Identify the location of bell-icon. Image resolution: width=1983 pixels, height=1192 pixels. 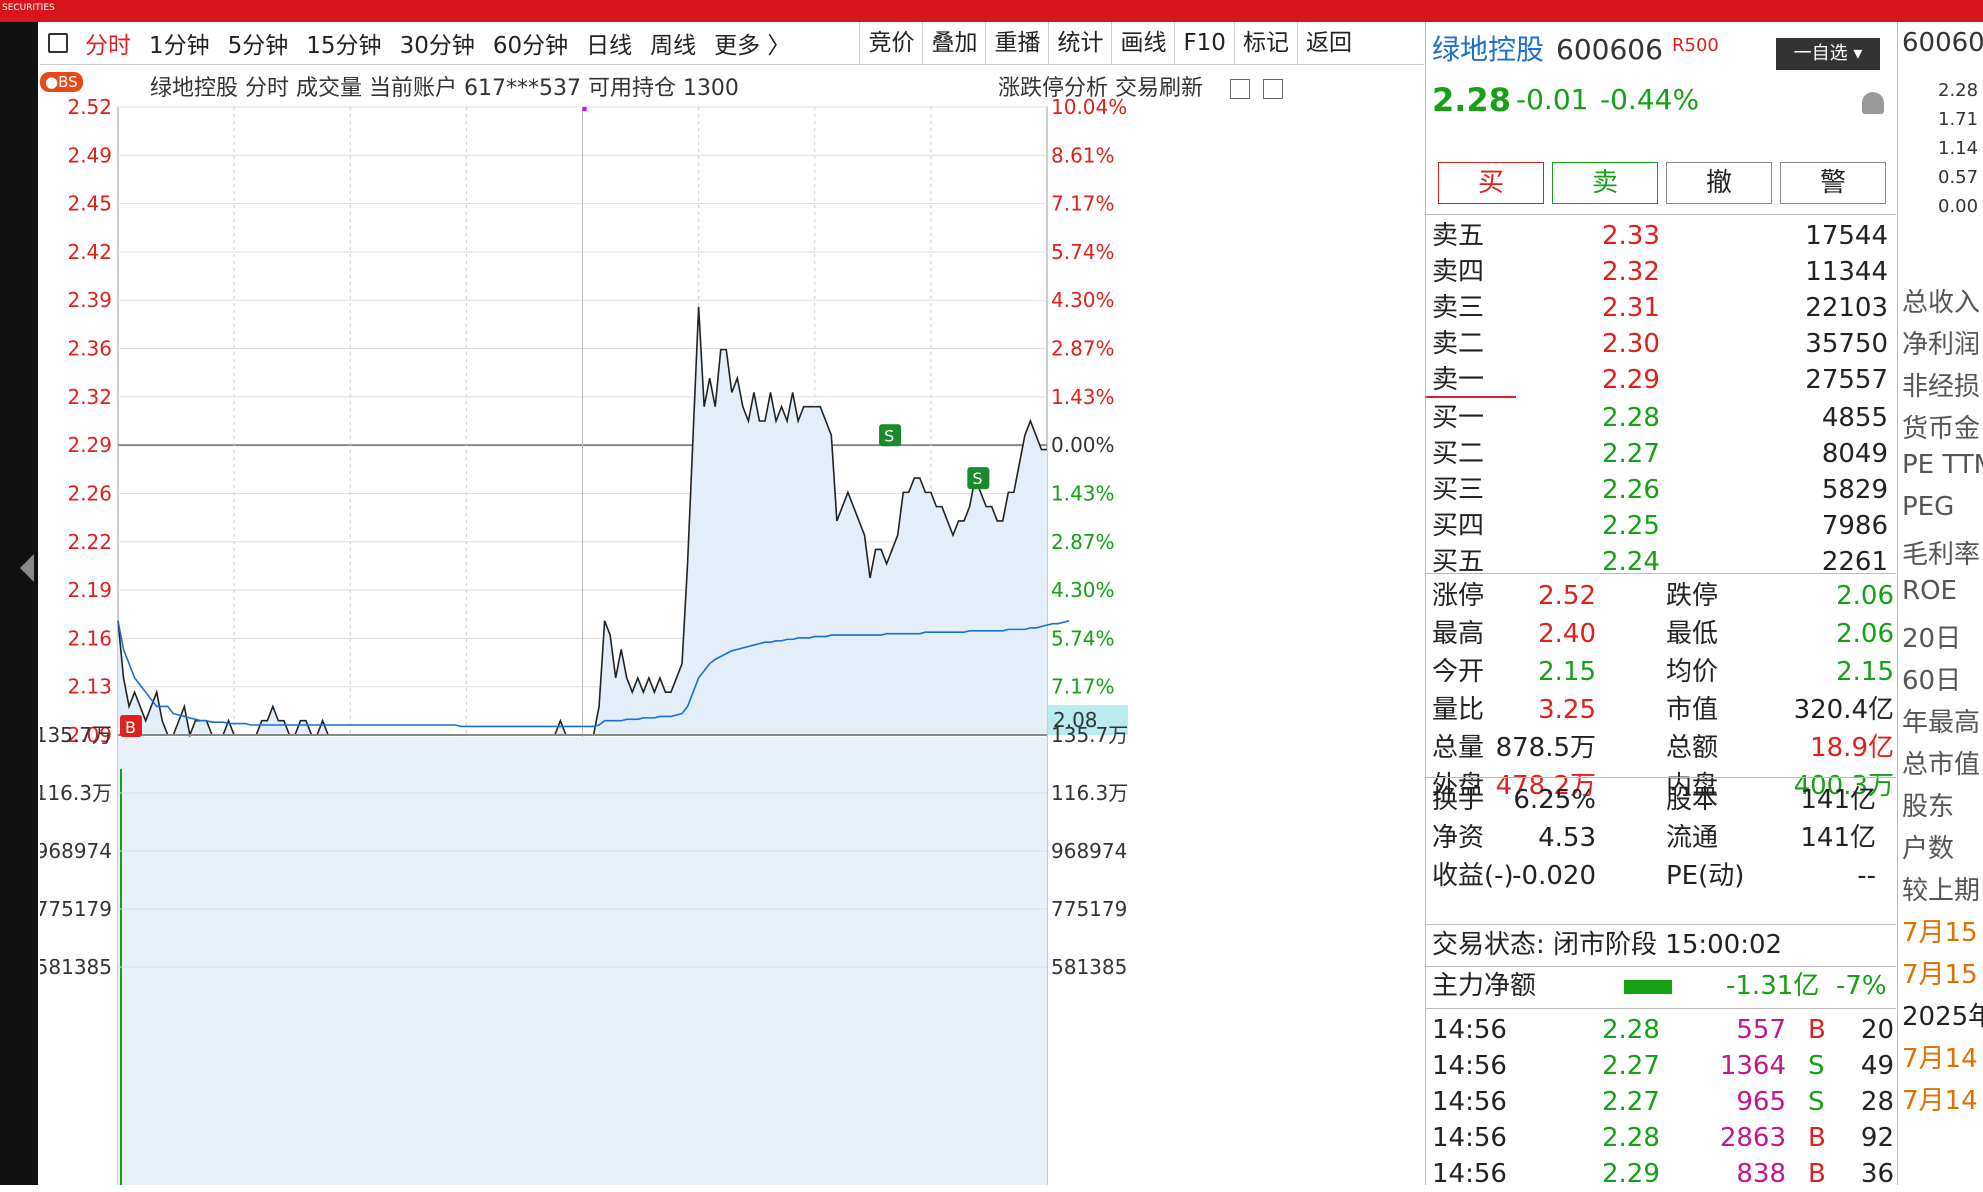
(1873, 103).